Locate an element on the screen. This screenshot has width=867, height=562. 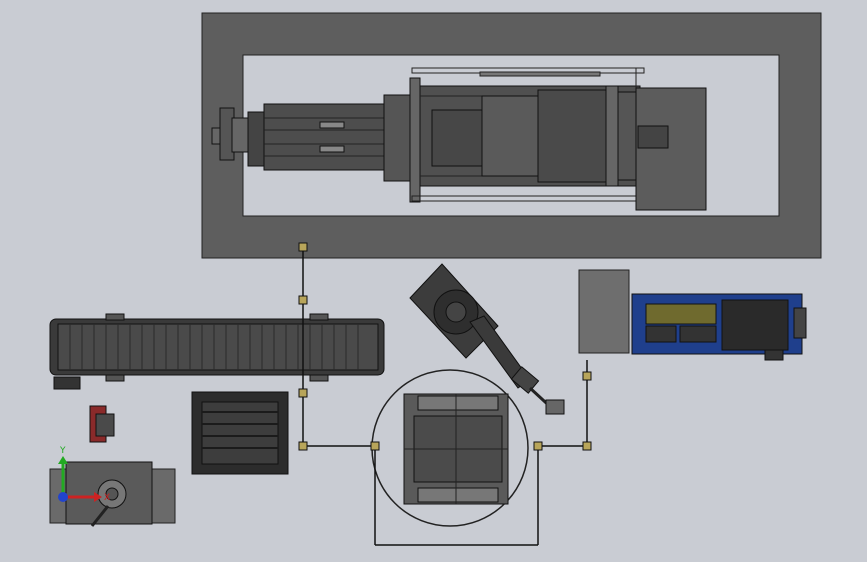
part-rack is located at coordinates (240, 433).